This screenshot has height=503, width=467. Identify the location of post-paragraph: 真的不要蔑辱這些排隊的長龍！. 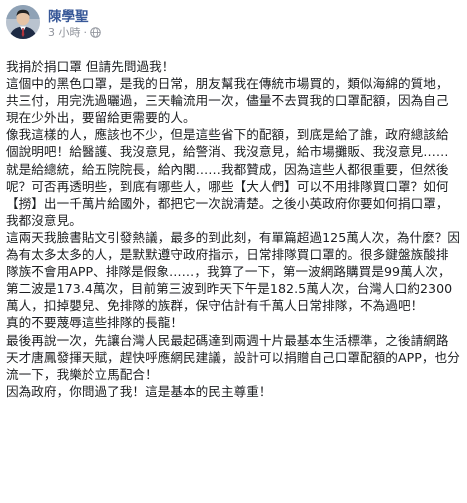
(95, 323).